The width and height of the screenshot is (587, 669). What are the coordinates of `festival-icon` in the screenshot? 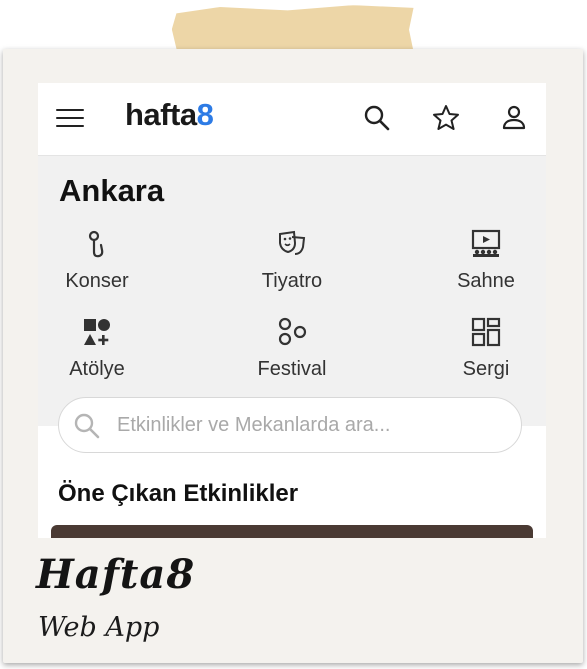 It's located at (292, 331).